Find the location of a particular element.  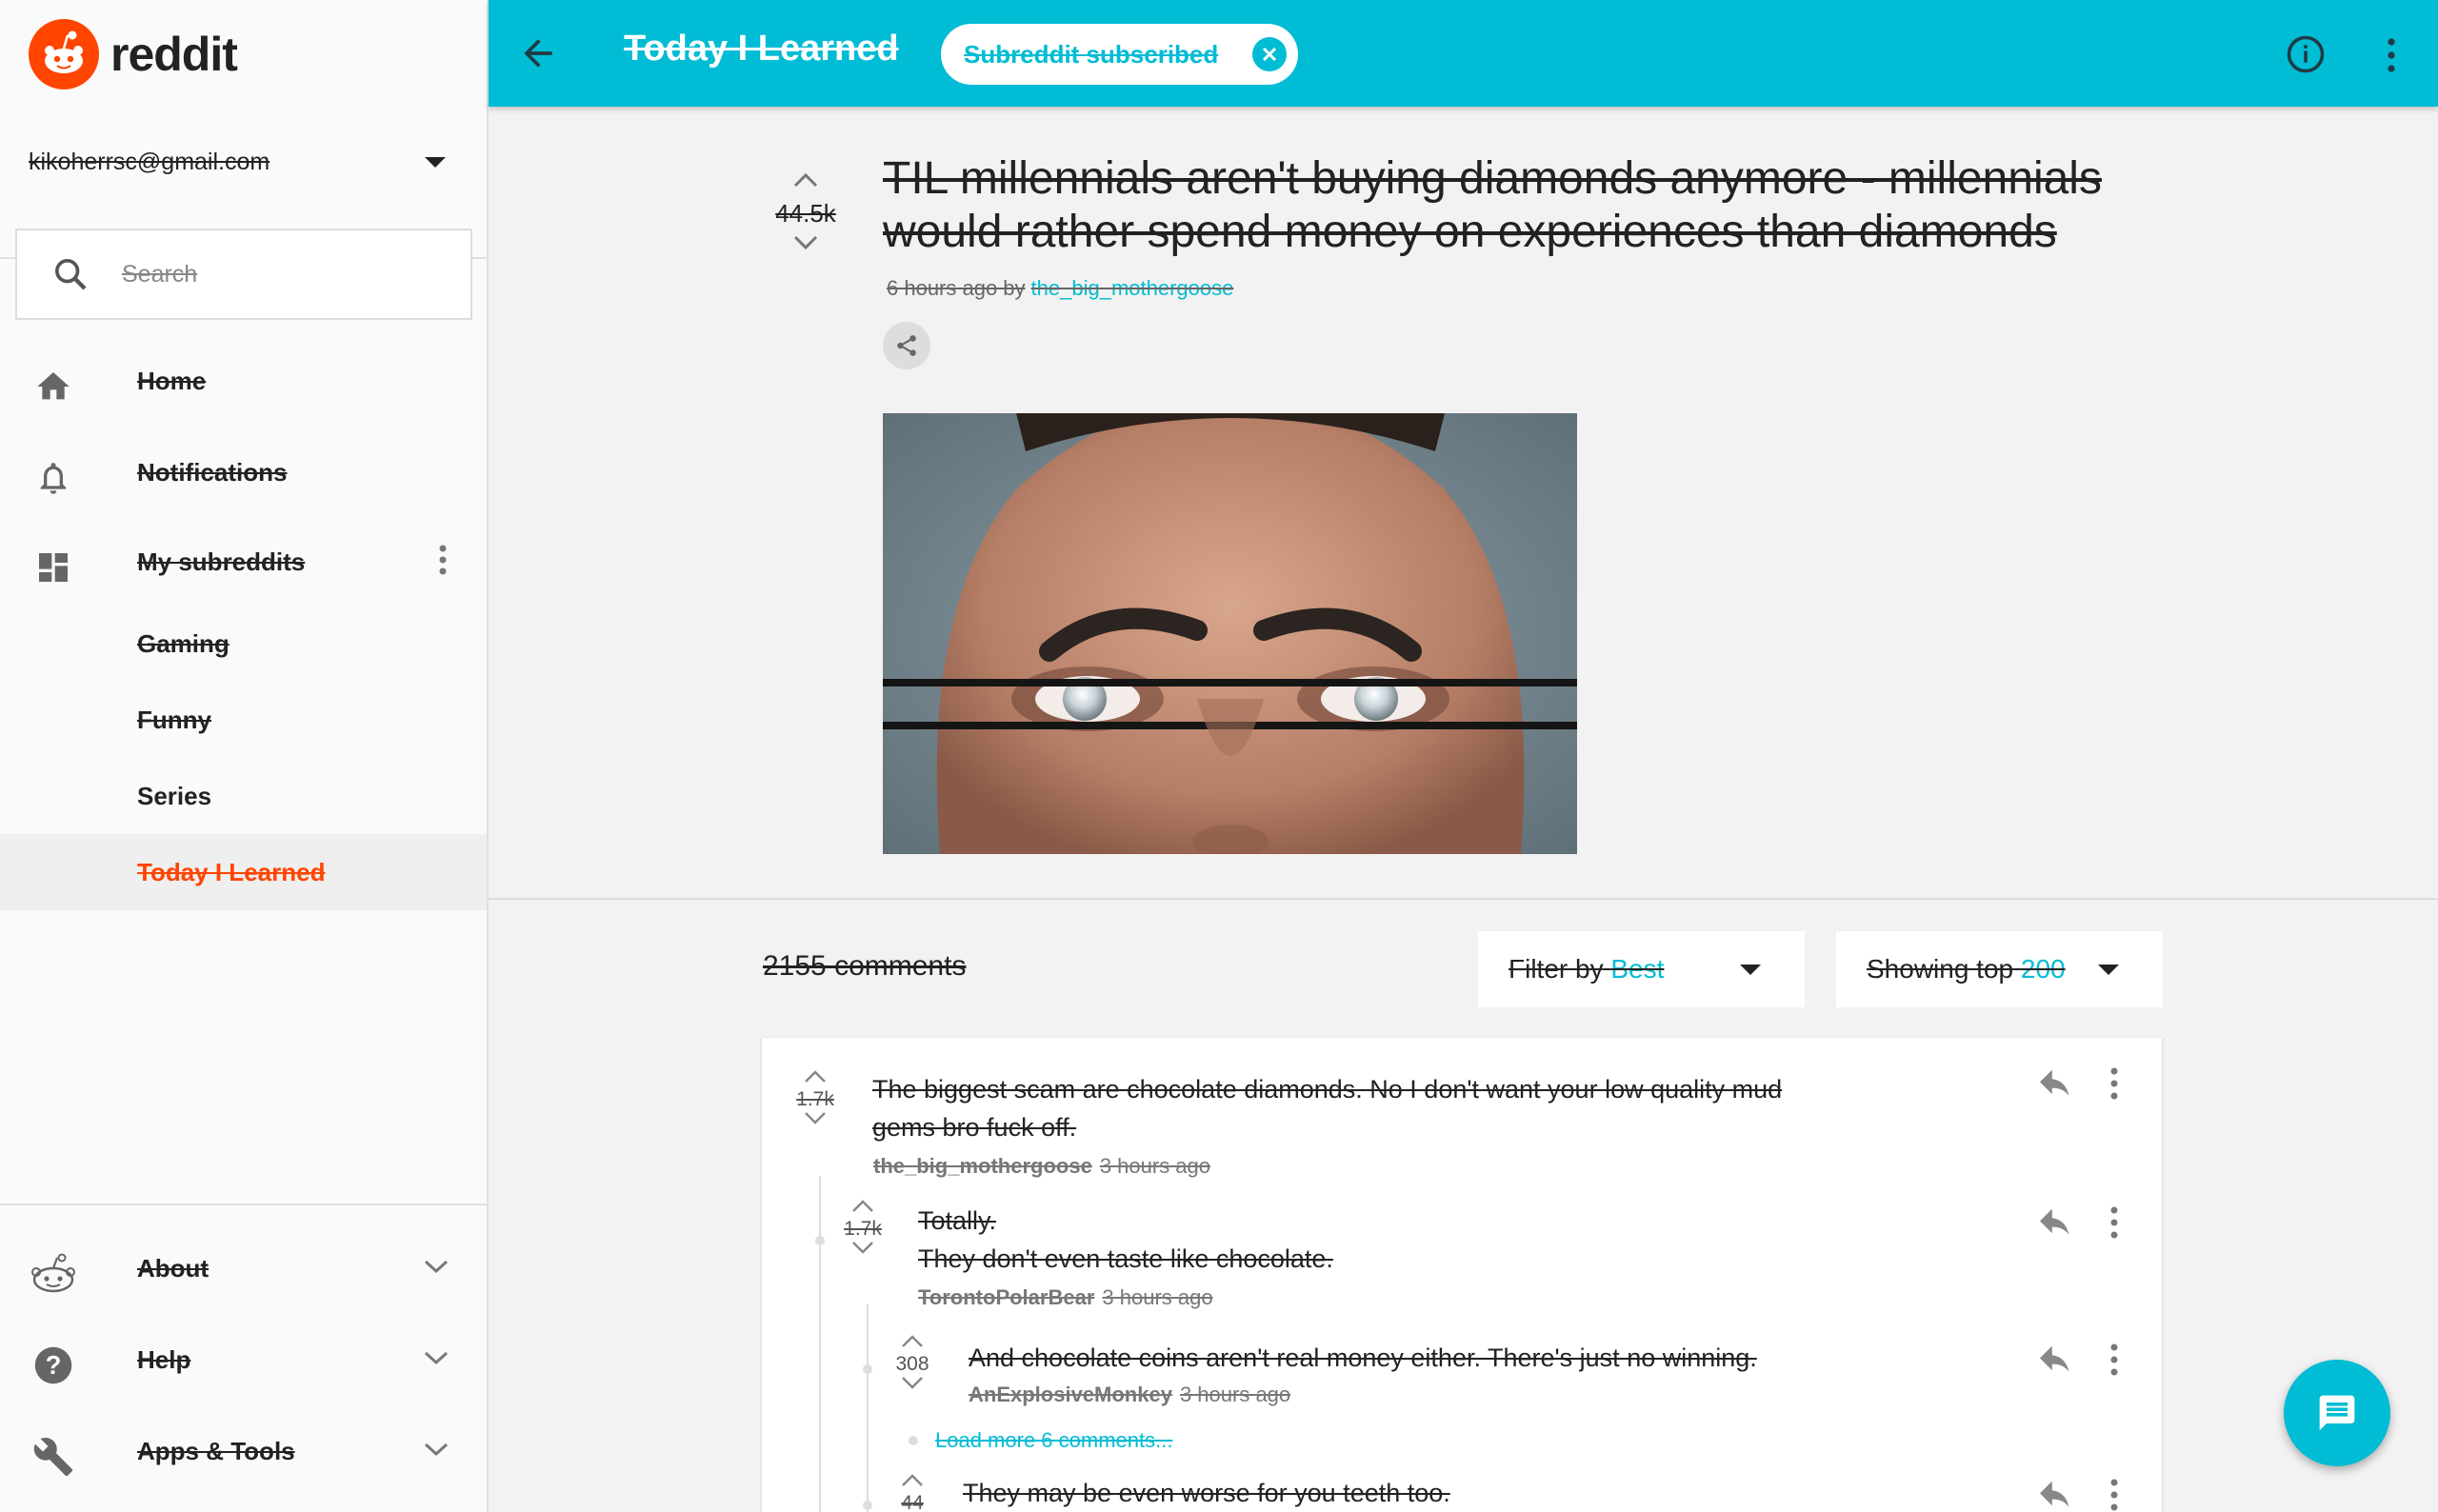

wrench-icon is located at coordinates (53, 1457).